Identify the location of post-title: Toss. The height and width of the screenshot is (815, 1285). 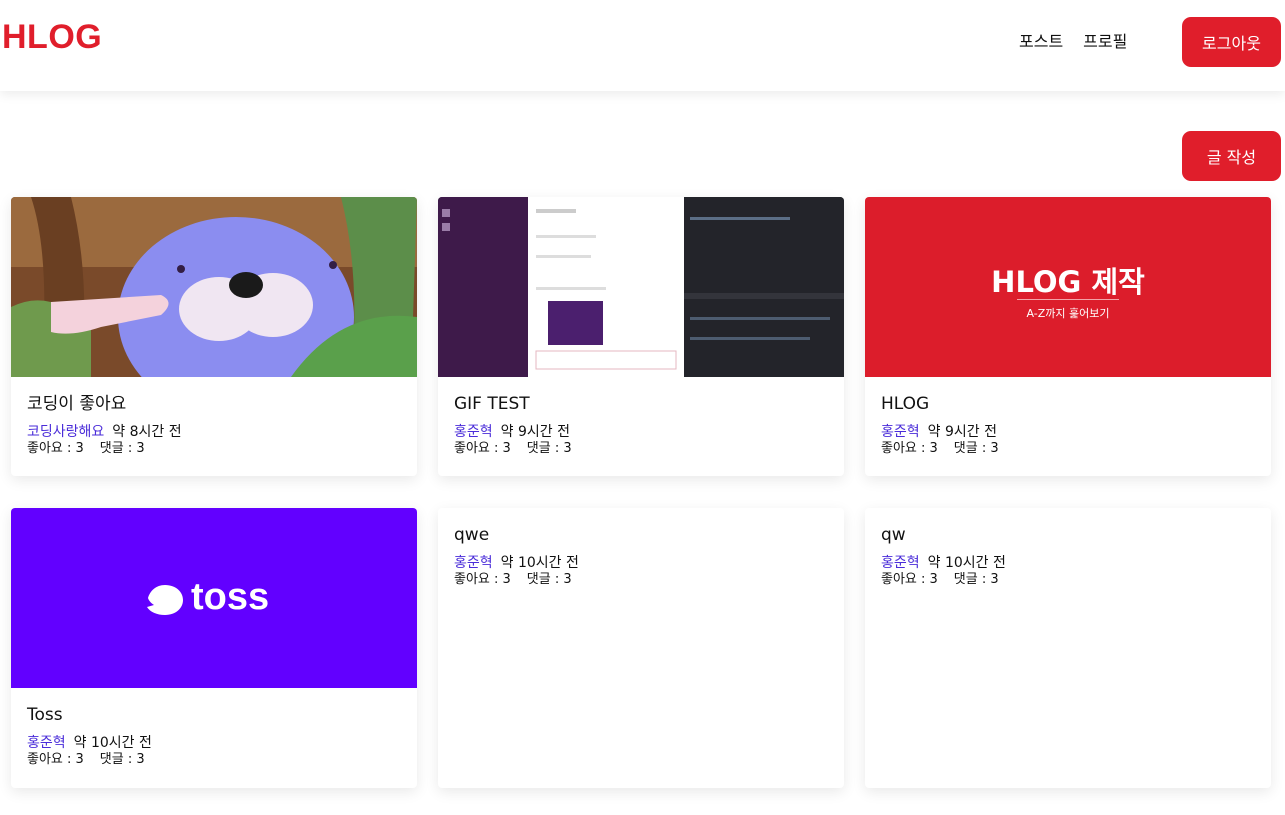
(45, 715).